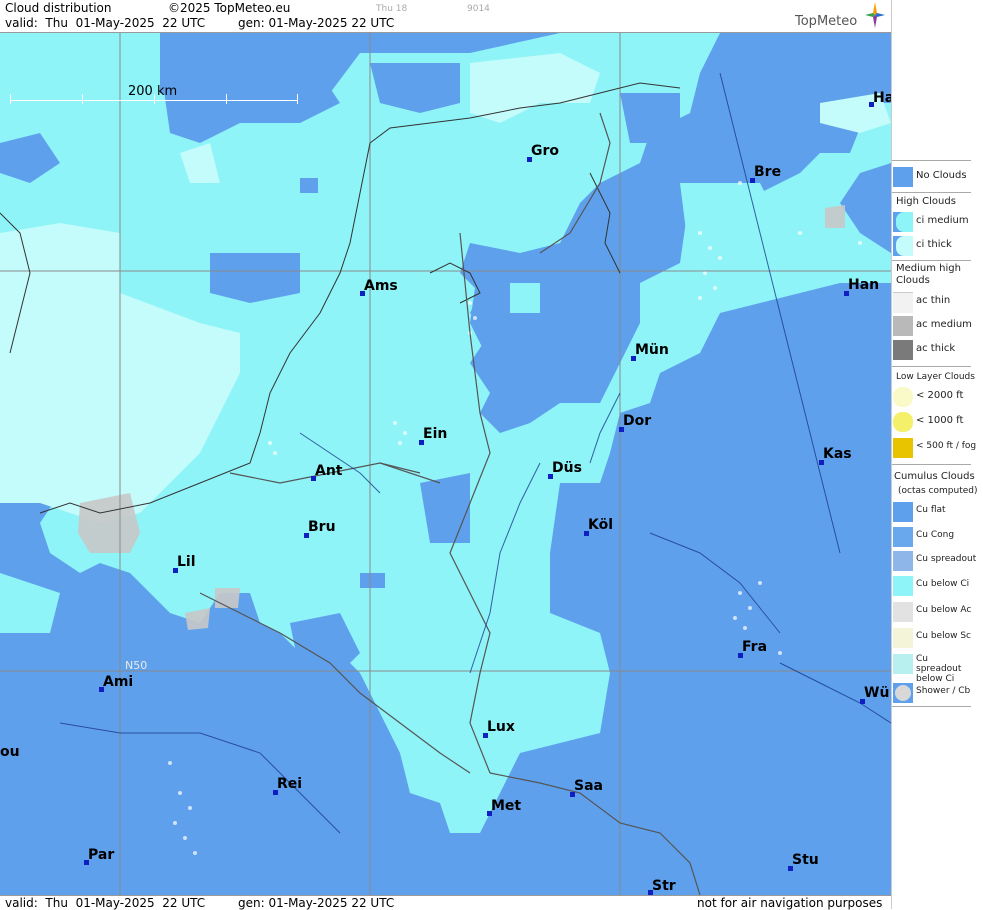 Image resolution: width=983 pixels, height=910 pixels. Describe the element at coordinates (392, 9) in the screenshot. I see `run-label: Thu 18` at that location.